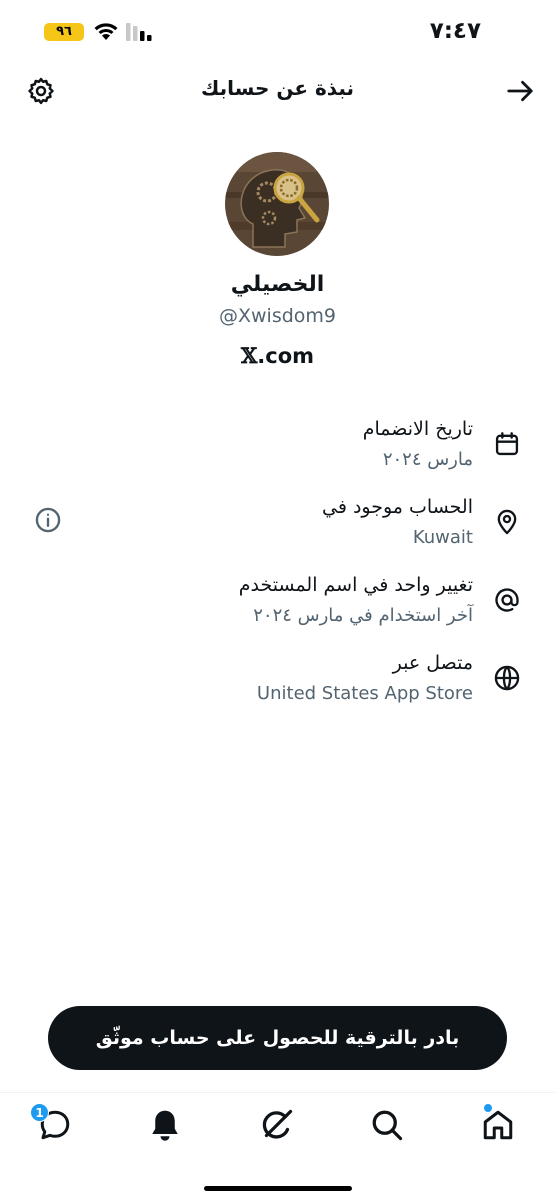 The image size is (555, 1200). What do you see at coordinates (277, 1038) in the screenshot?
I see `upgrade-verified-button: بادر بالترقية للحصول على حساب موثّق` at bounding box center [277, 1038].